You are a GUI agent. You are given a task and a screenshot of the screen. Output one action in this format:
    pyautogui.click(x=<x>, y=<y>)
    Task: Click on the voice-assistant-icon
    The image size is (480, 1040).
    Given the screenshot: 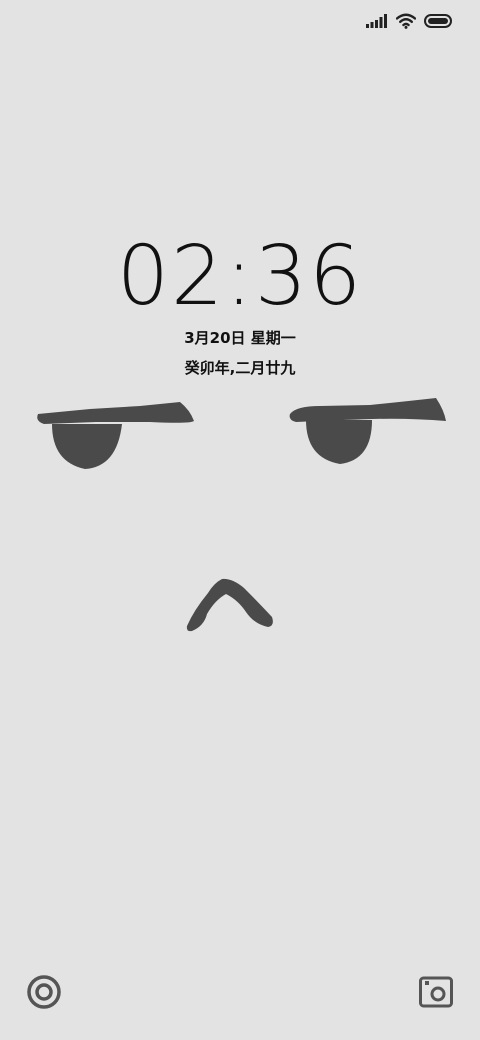 What is the action you would take?
    pyautogui.click(x=44, y=994)
    